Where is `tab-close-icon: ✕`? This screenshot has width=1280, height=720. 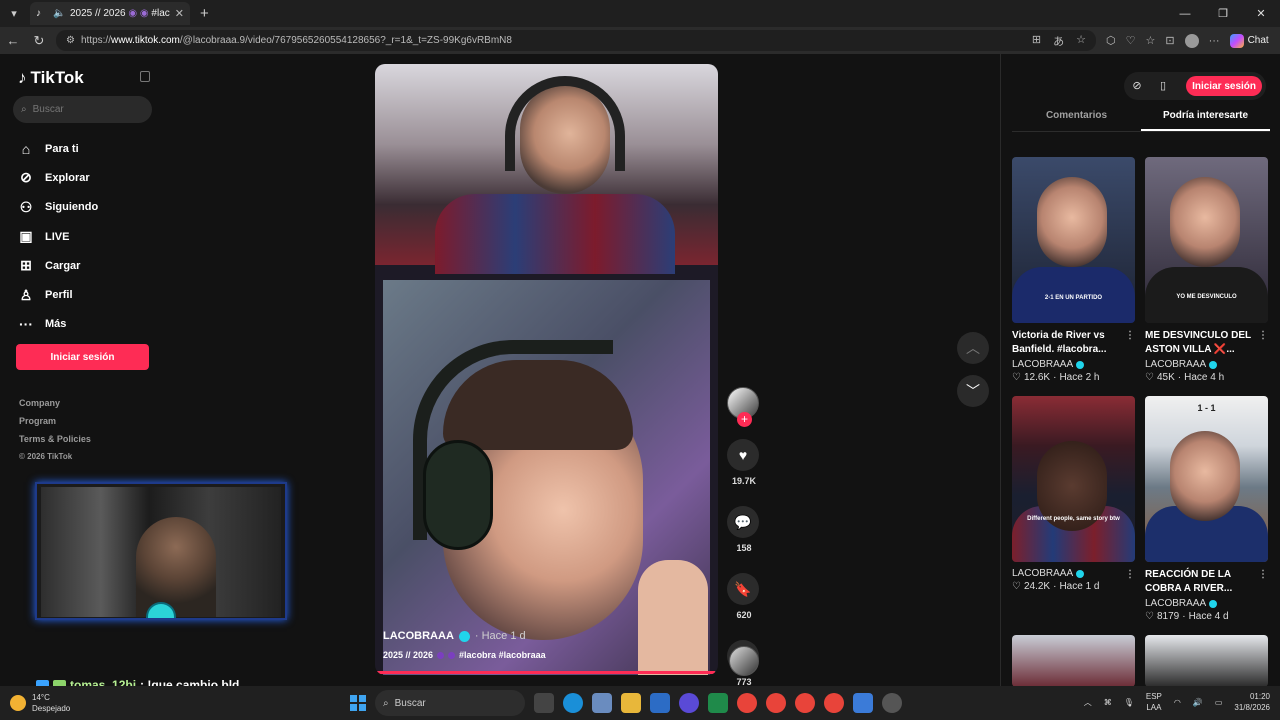
tab-close-icon: ✕ is located at coordinates (179, 13).